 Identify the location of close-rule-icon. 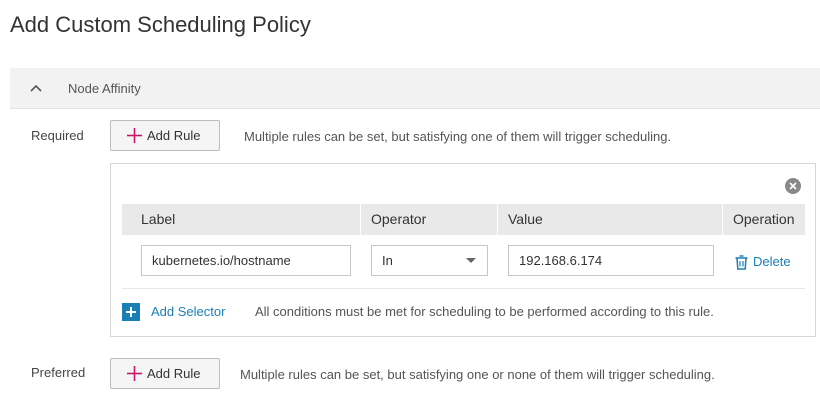
(793, 186).